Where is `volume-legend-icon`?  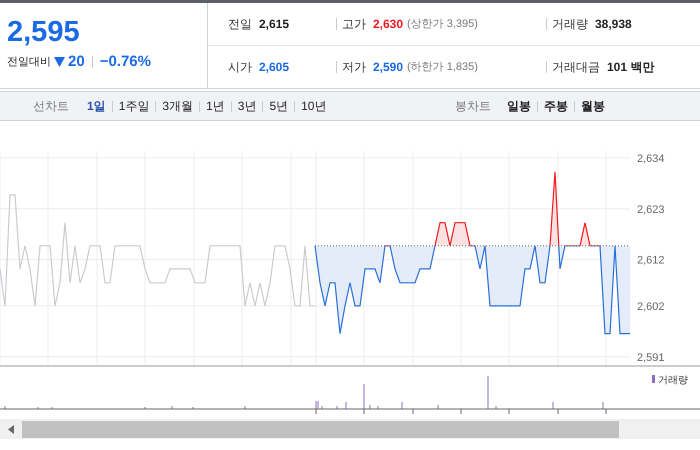 volume-legend-icon is located at coordinates (653, 379).